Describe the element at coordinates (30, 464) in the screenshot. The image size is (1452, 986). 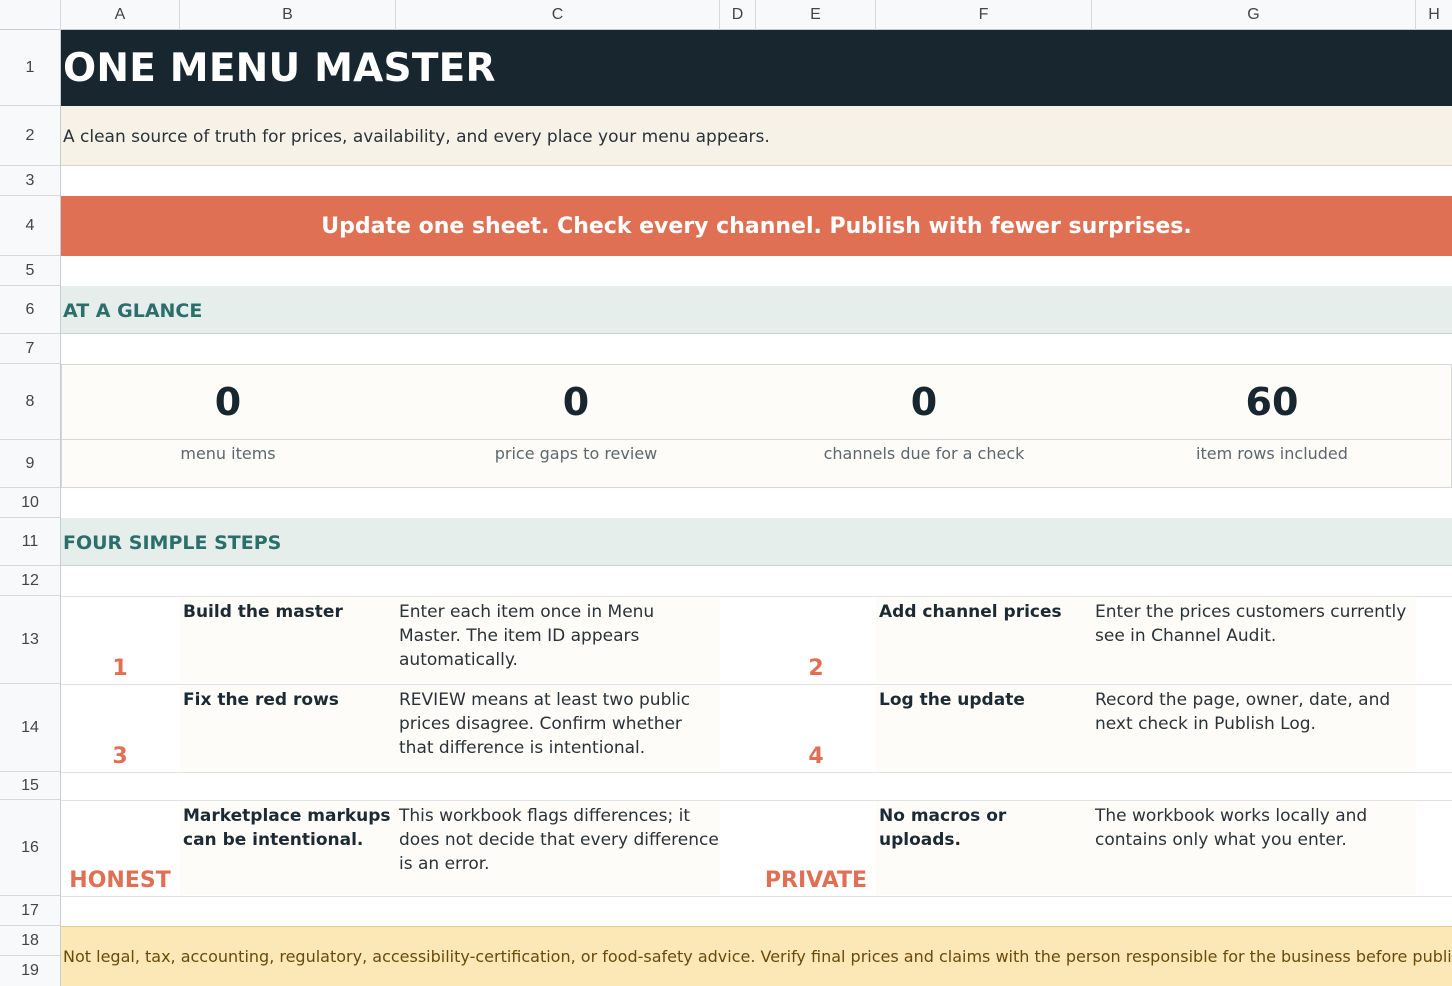
I see `row-header-9: 9` at that location.